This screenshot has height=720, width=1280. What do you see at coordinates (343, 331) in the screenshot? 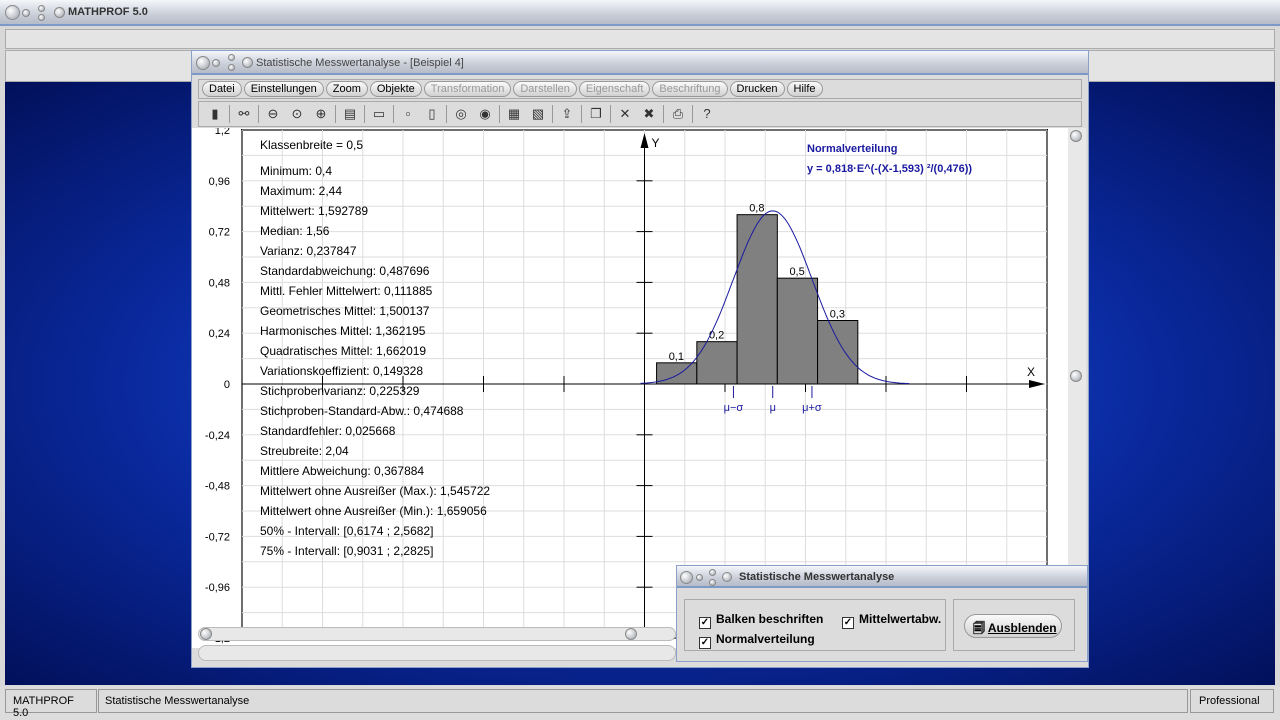
I see `stat-line: Harmonisches Mittel: 1,362195` at bounding box center [343, 331].